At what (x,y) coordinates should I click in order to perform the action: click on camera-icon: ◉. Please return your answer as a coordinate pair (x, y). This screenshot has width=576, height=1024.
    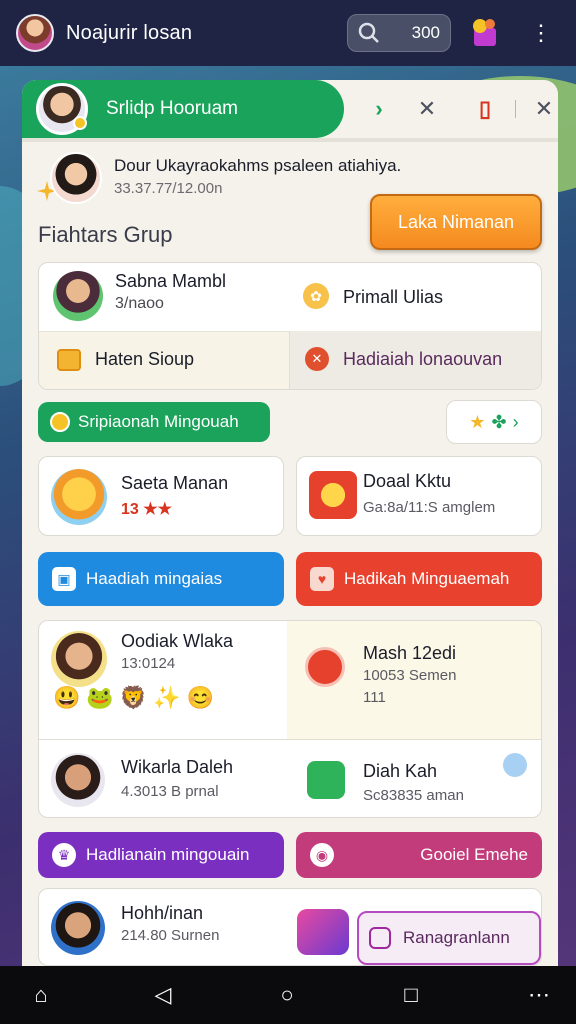
    Looking at the image, I should click on (322, 855).